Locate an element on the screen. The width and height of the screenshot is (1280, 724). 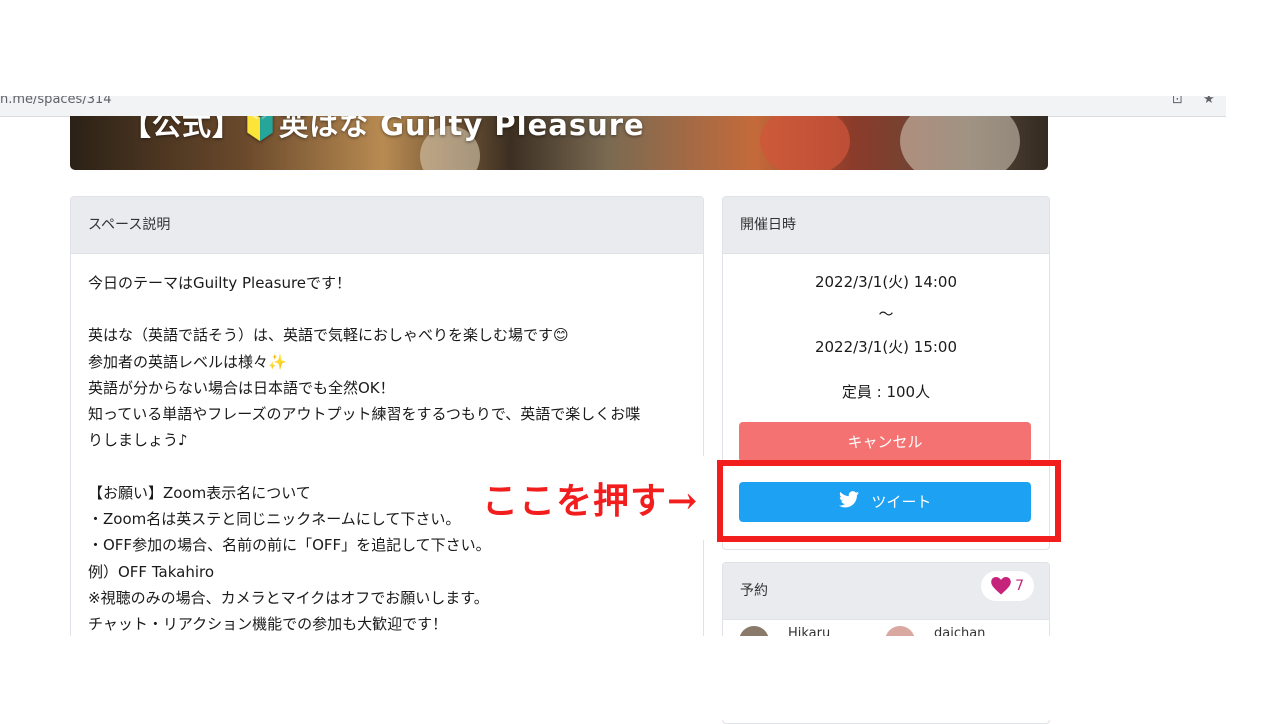
description-line: 例）OFF Takahiro is located at coordinates (151, 571).